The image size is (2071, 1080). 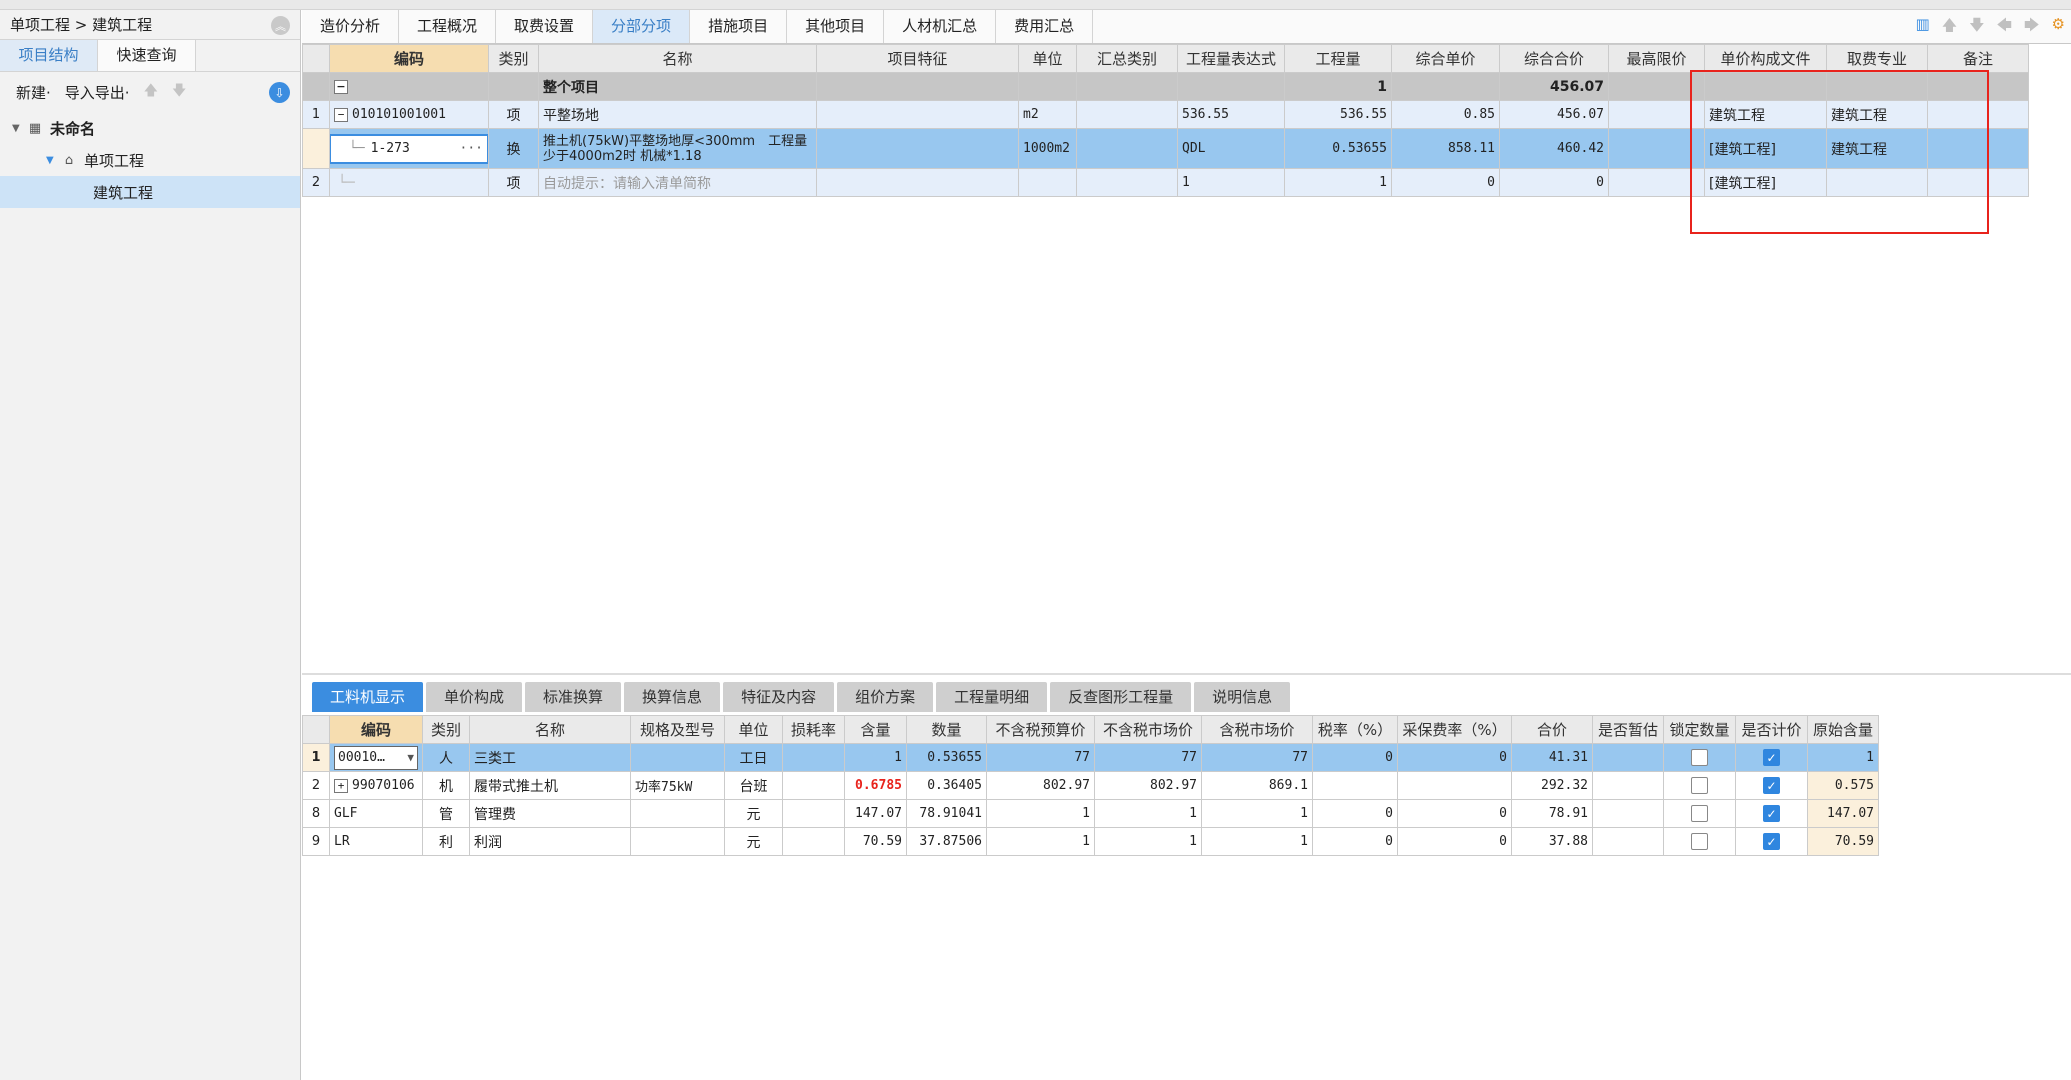 What do you see at coordinates (1628, 729) in the screenshot?
I see `col-provisional: 是否暂估` at bounding box center [1628, 729].